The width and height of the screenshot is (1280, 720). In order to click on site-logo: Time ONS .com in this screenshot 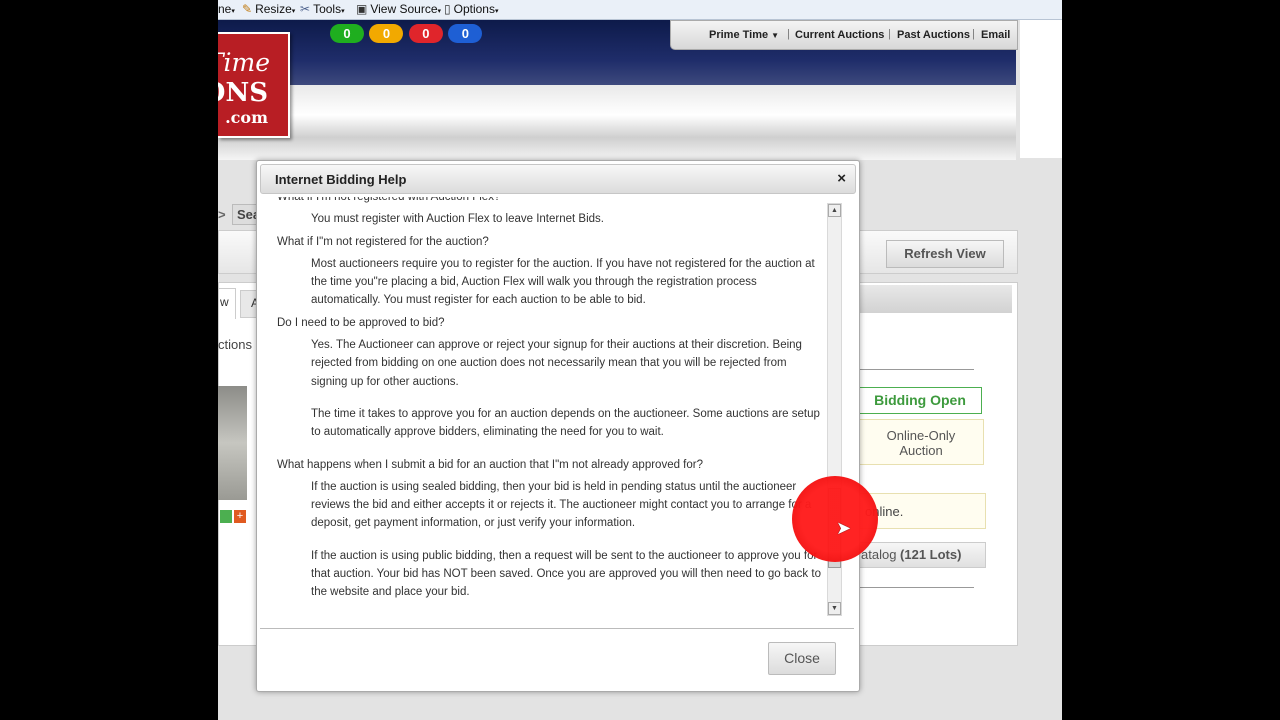, I will do `click(254, 85)`.